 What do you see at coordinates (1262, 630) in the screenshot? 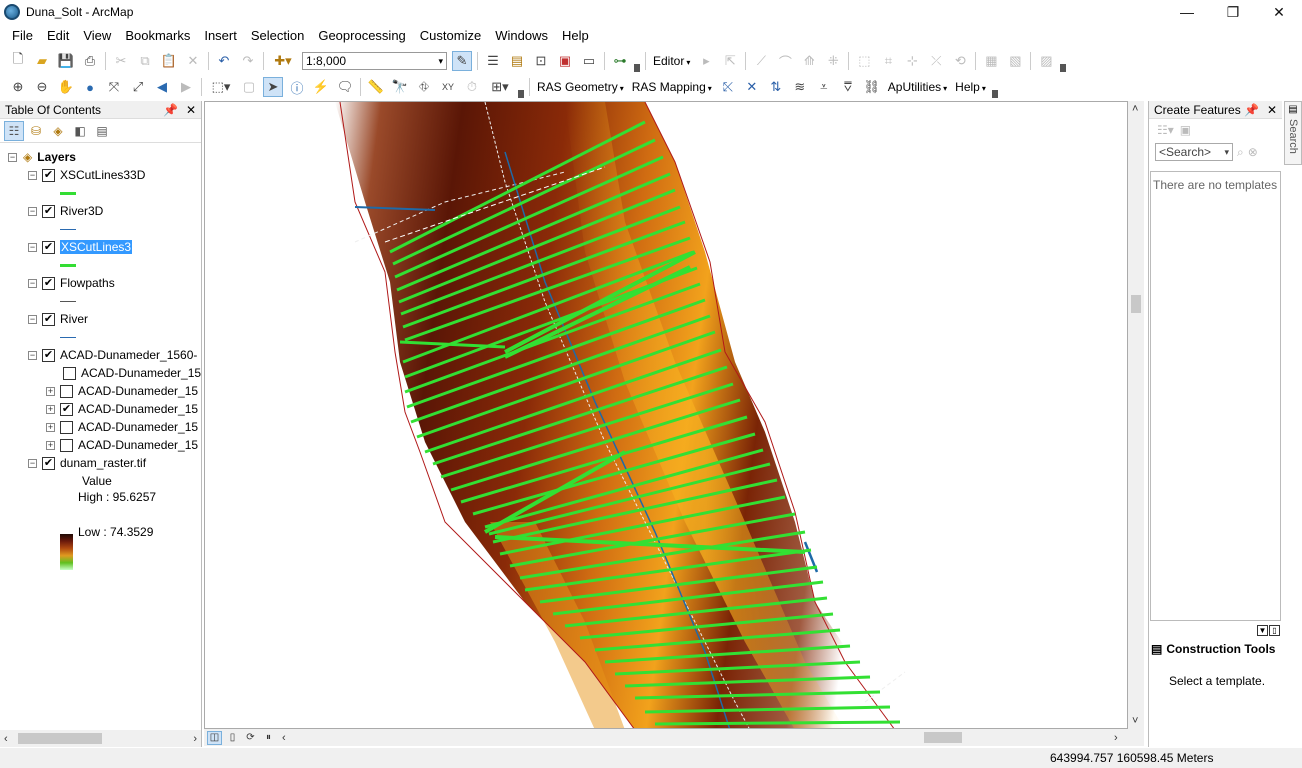
I see `collapse-icon: ▼` at bounding box center [1262, 630].